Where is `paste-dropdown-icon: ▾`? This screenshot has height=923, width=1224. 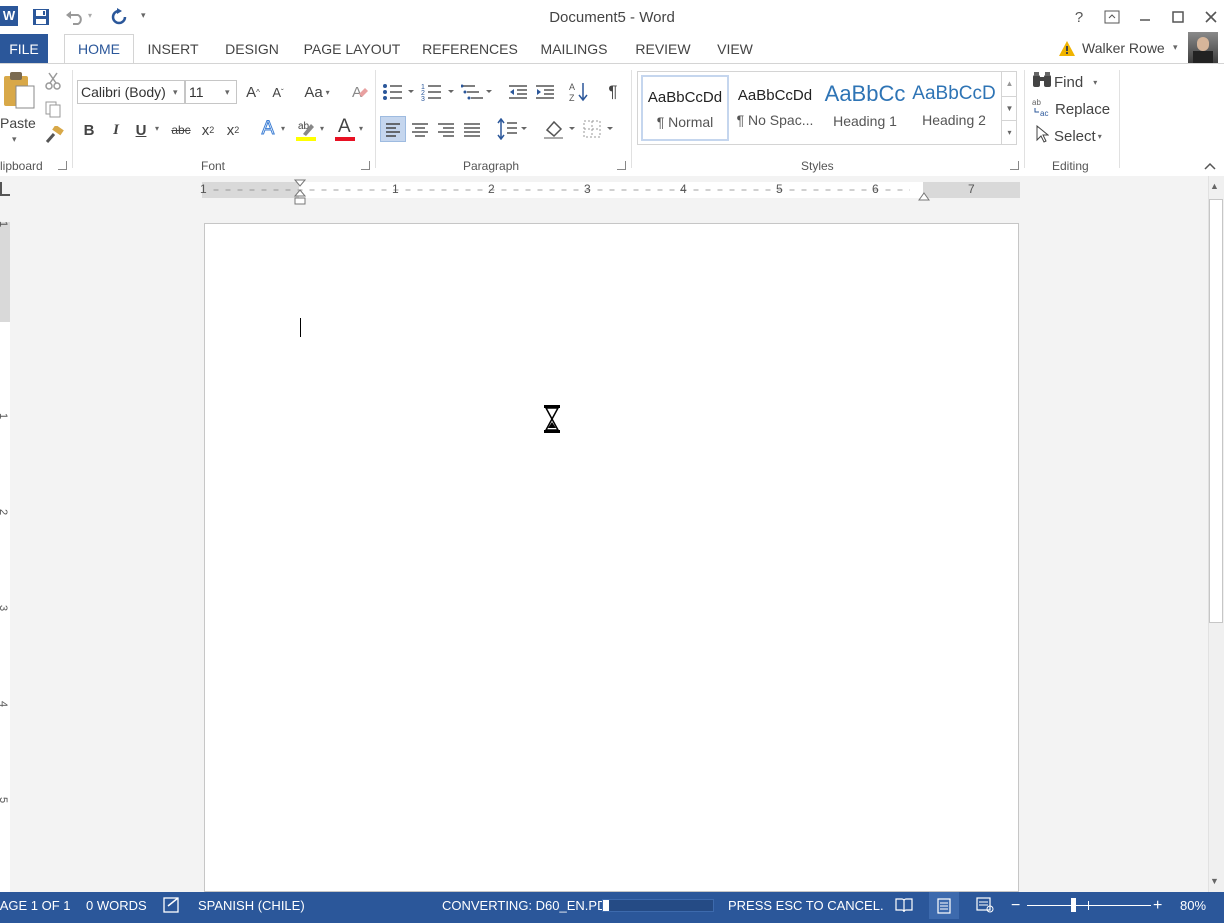 paste-dropdown-icon: ▾ is located at coordinates (14, 139).